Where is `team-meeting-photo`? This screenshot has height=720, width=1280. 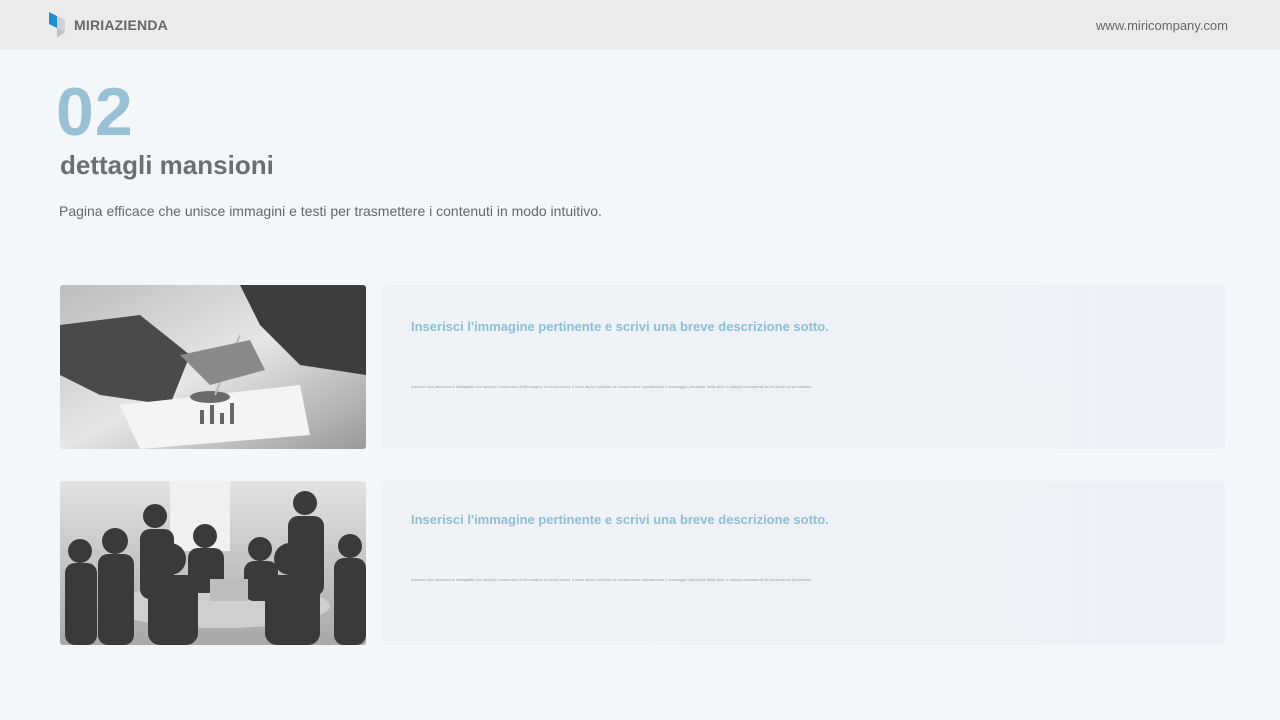 team-meeting-photo is located at coordinates (213, 563).